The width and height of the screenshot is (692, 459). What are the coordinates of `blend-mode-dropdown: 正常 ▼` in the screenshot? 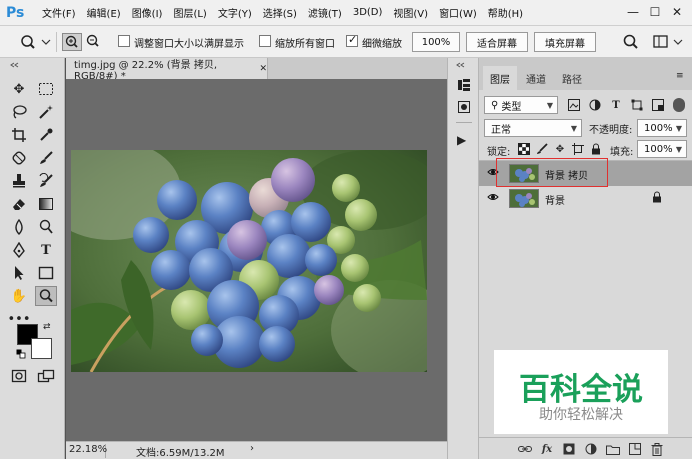 It's located at (533, 128).